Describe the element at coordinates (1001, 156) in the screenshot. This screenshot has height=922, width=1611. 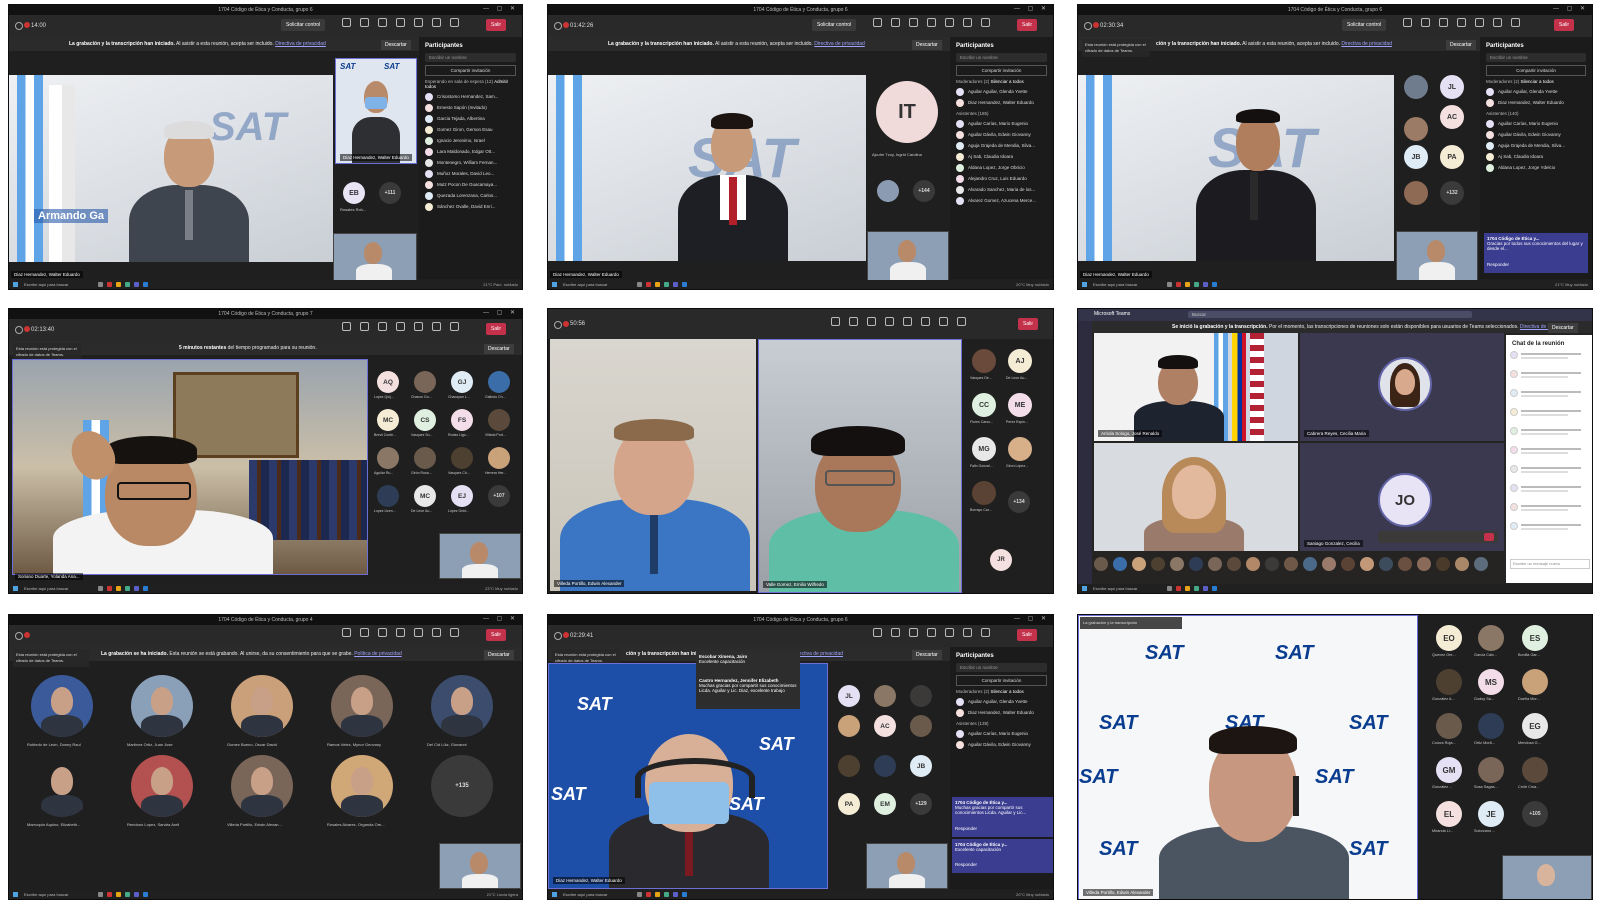
I see `participant-row: Aj Sab, Claudia Idoara` at that location.